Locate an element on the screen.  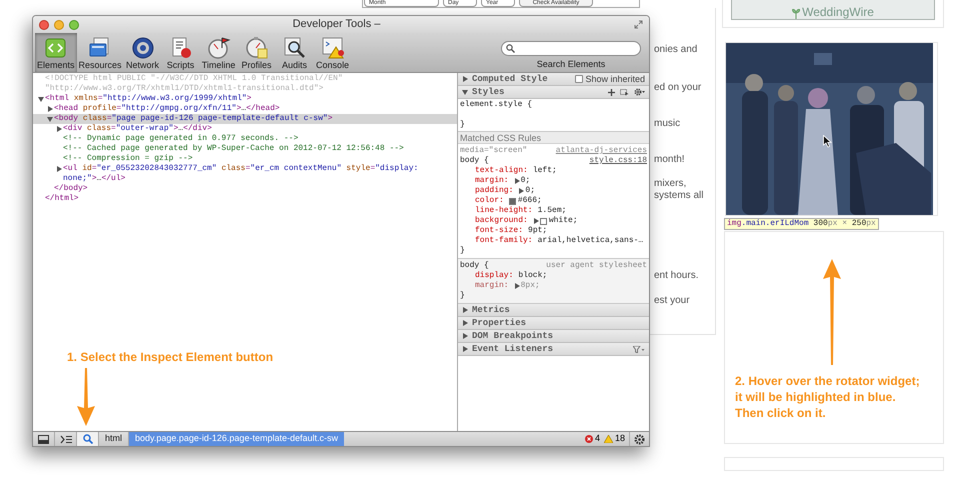
toolbar-tab: Timeline is located at coordinates (219, 52).